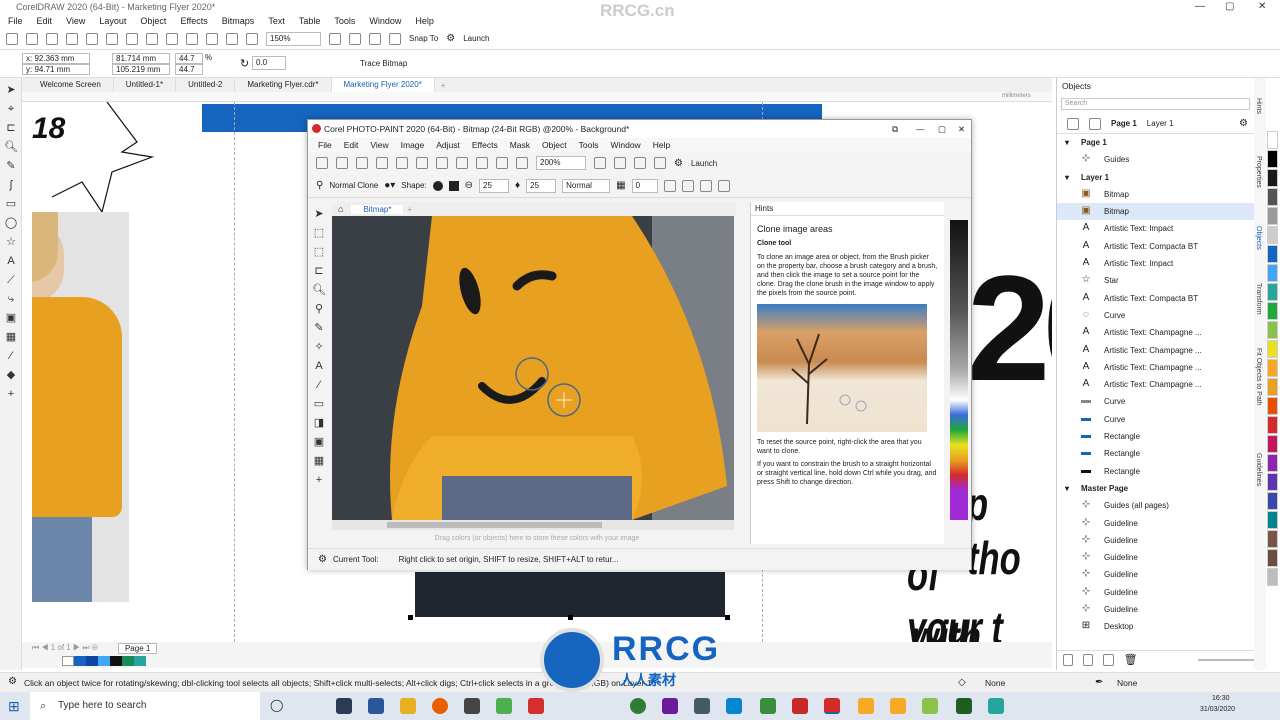 The image size is (1280, 720). What do you see at coordinates (319, 404) in the screenshot?
I see `pp-rect-tool-icon: ▭` at bounding box center [319, 404].